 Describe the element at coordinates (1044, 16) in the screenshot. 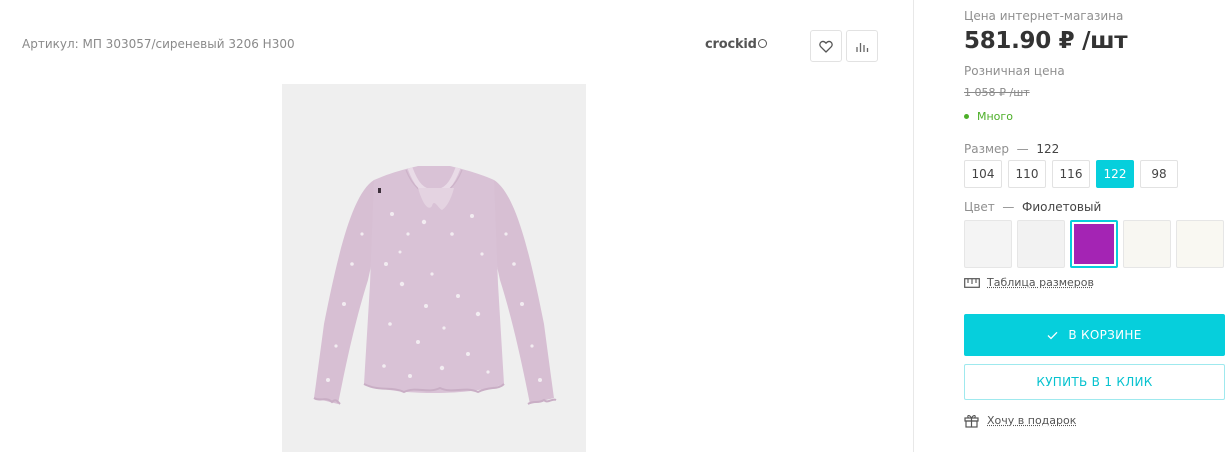

I see `online-price-label: Цена интернет-магазина` at that location.